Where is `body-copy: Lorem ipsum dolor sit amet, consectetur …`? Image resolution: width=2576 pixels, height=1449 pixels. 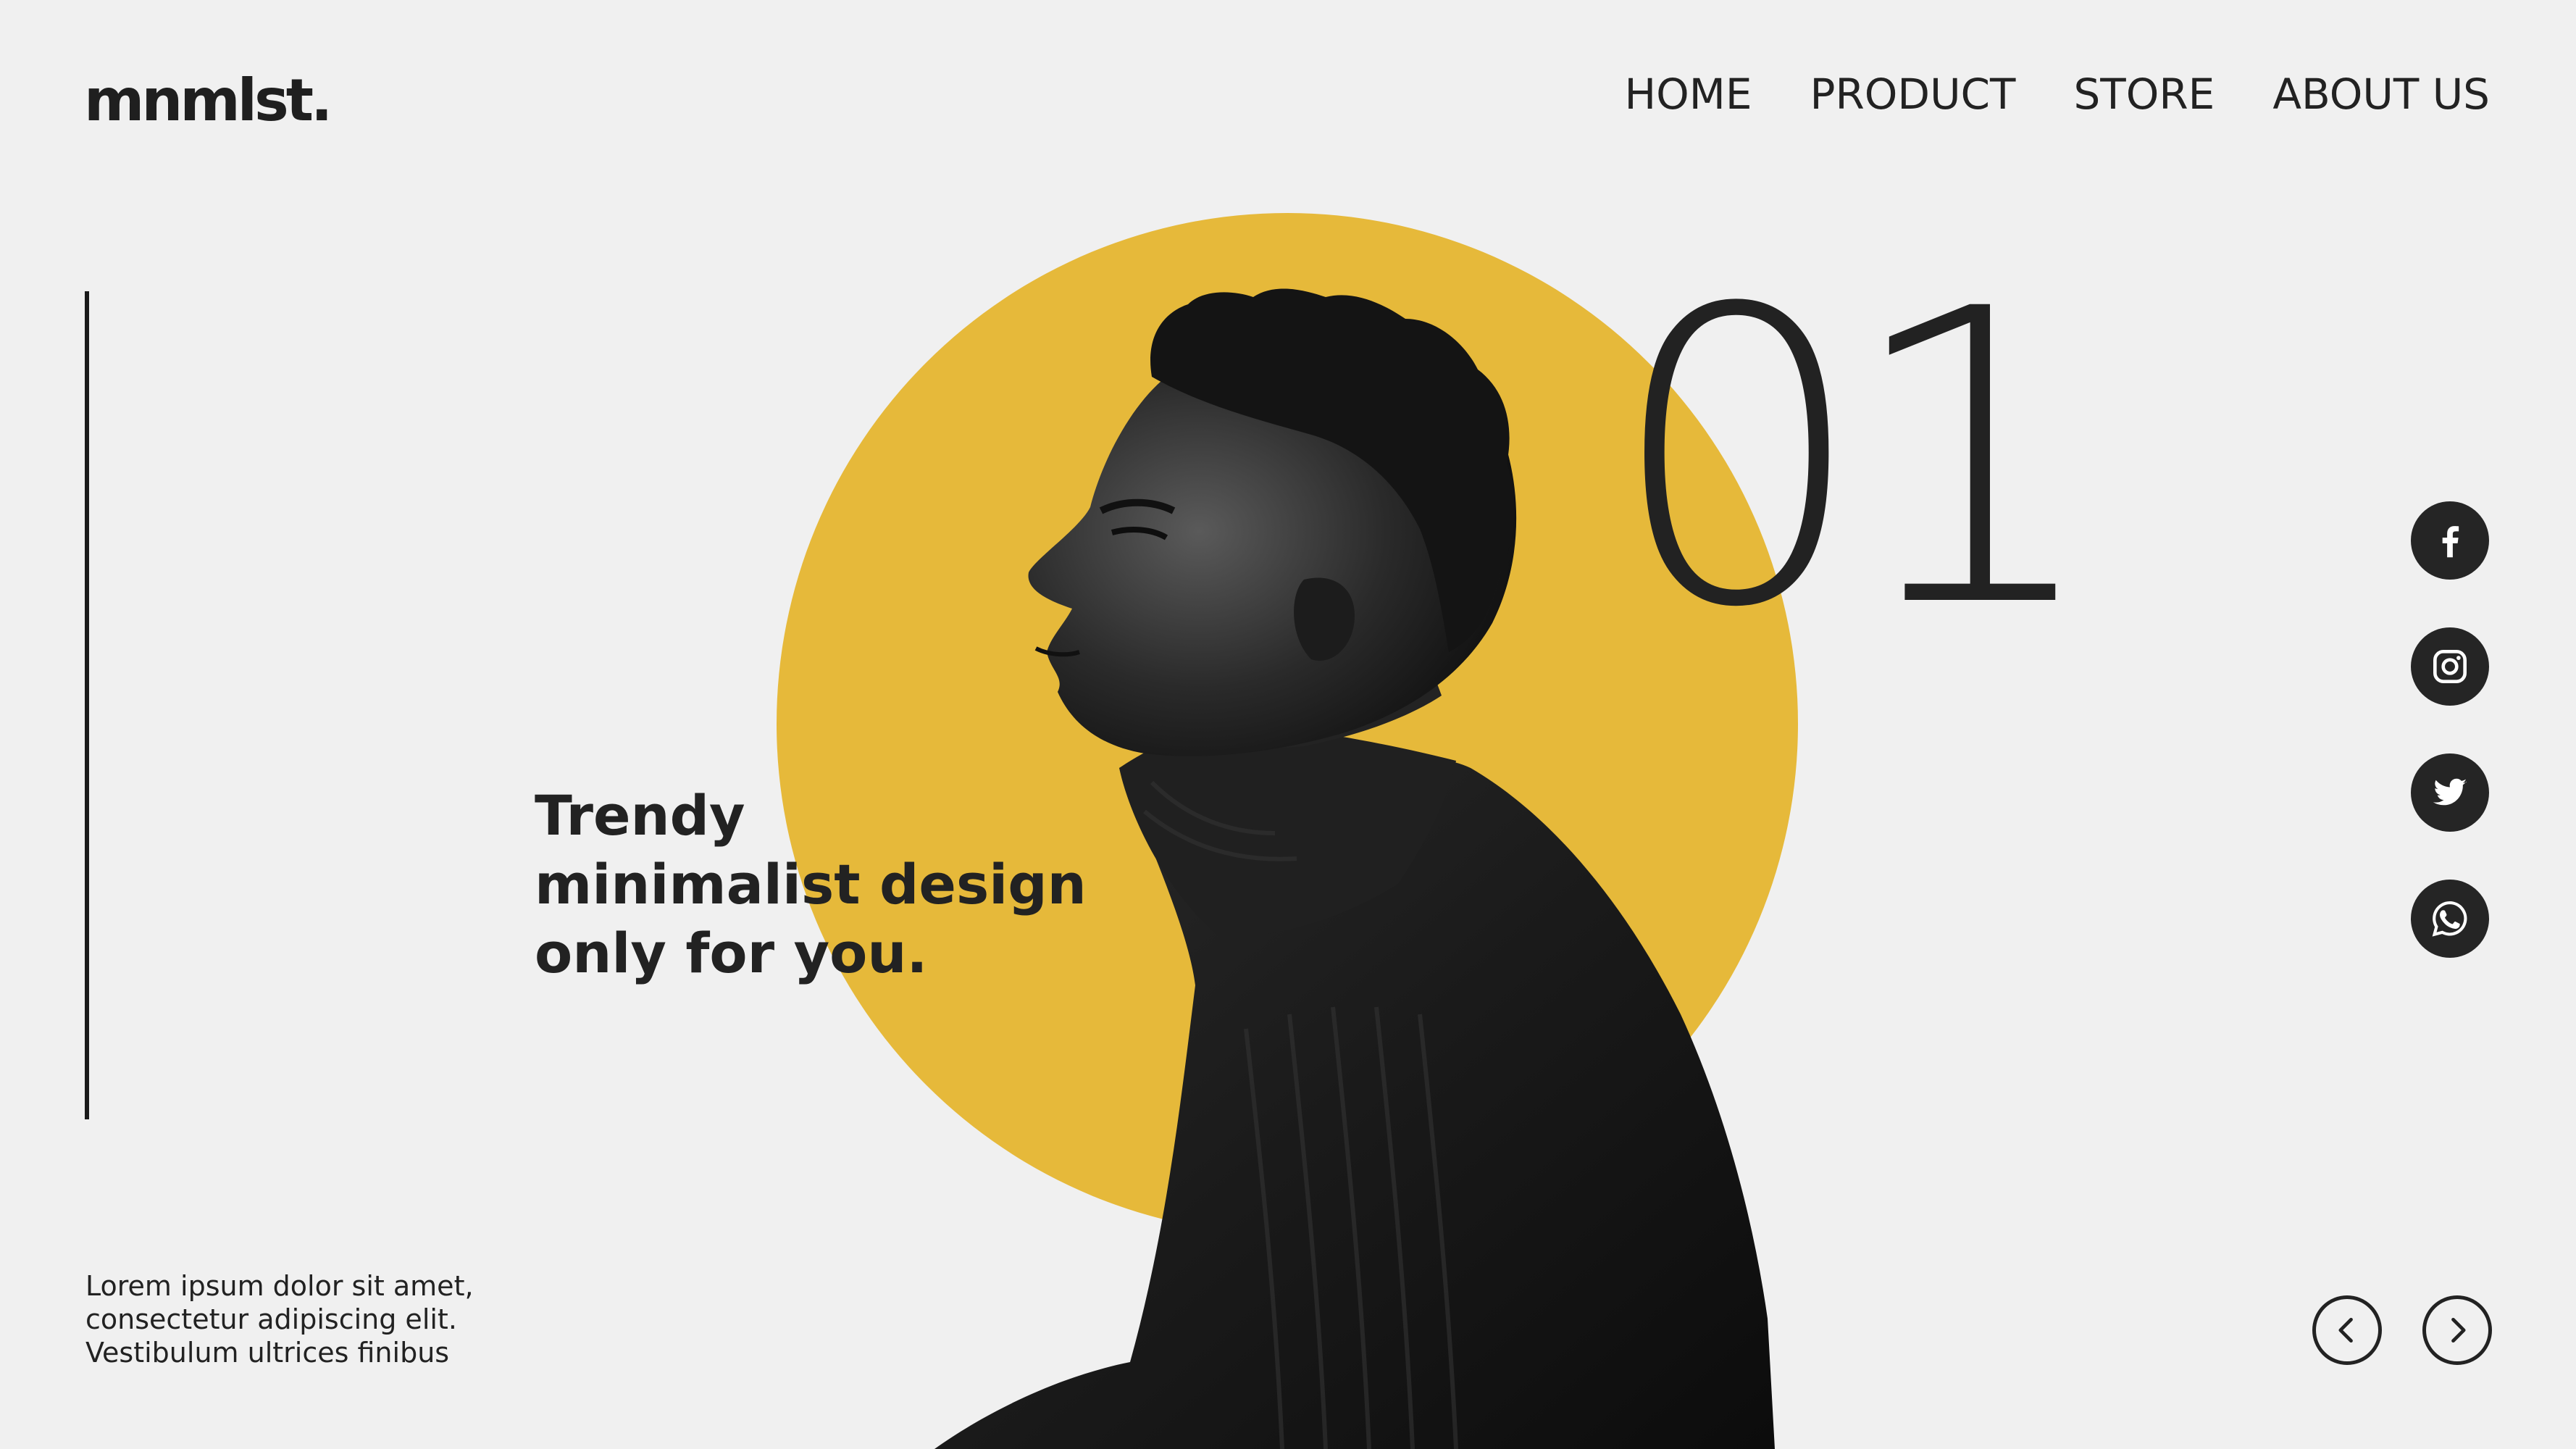
body-copy: Lorem ipsum dolor sit amet, consectetur … is located at coordinates (279, 1319).